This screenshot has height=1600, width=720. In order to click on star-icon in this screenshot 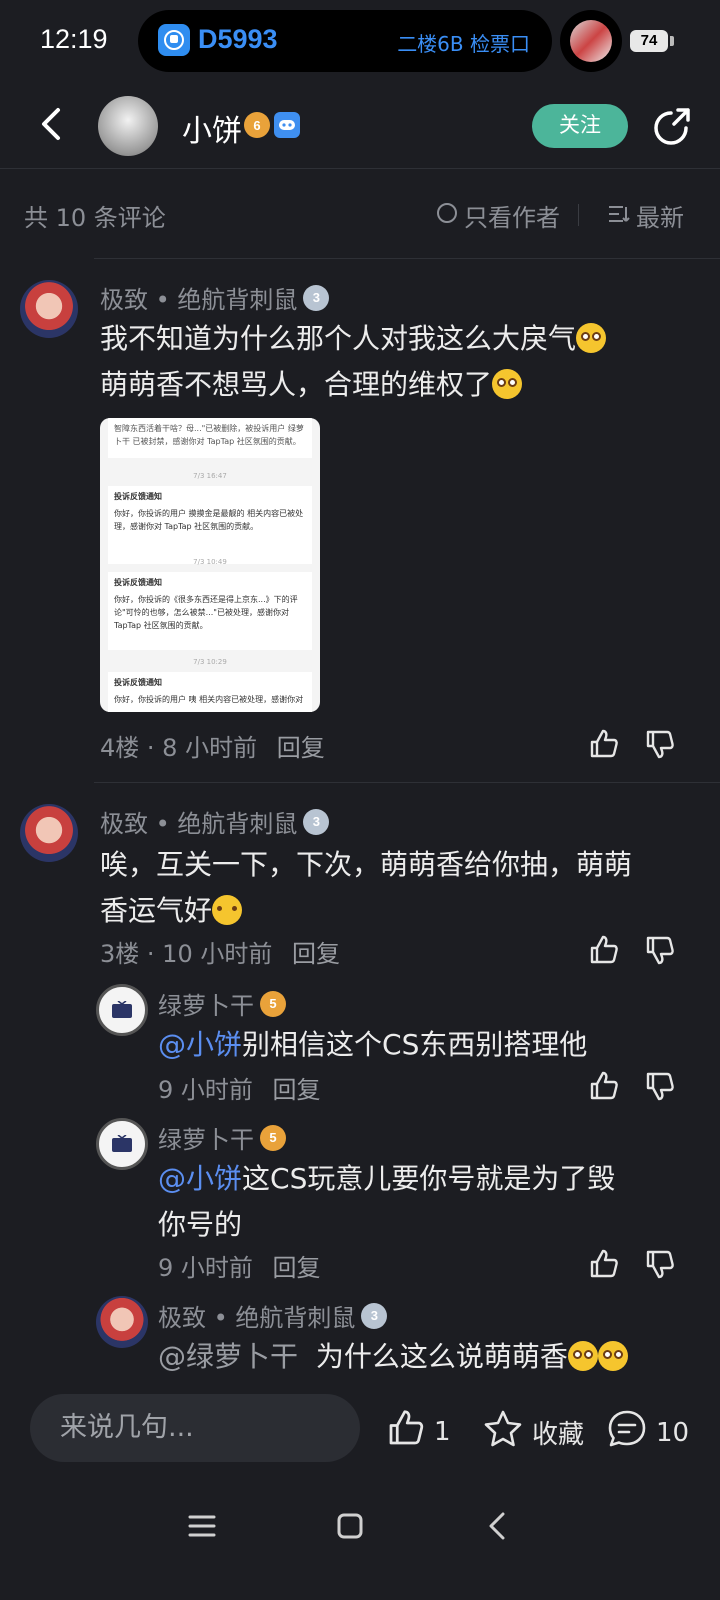, I will do `click(503, 1432)`.